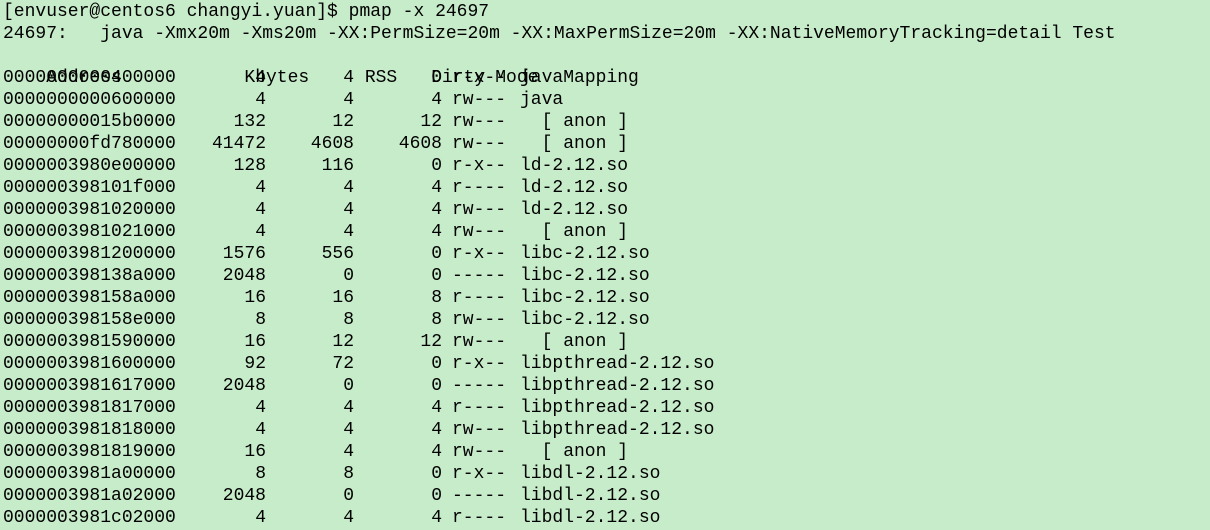 The height and width of the screenshot is (530, 1210). I want to click on cell-rss: 16, so click(343, 298).